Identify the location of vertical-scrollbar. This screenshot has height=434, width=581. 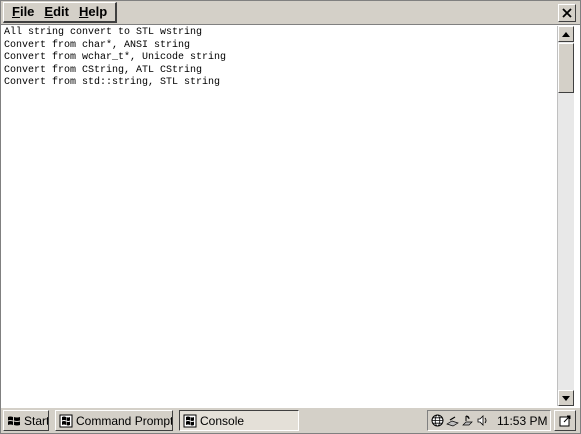
(565, 216).